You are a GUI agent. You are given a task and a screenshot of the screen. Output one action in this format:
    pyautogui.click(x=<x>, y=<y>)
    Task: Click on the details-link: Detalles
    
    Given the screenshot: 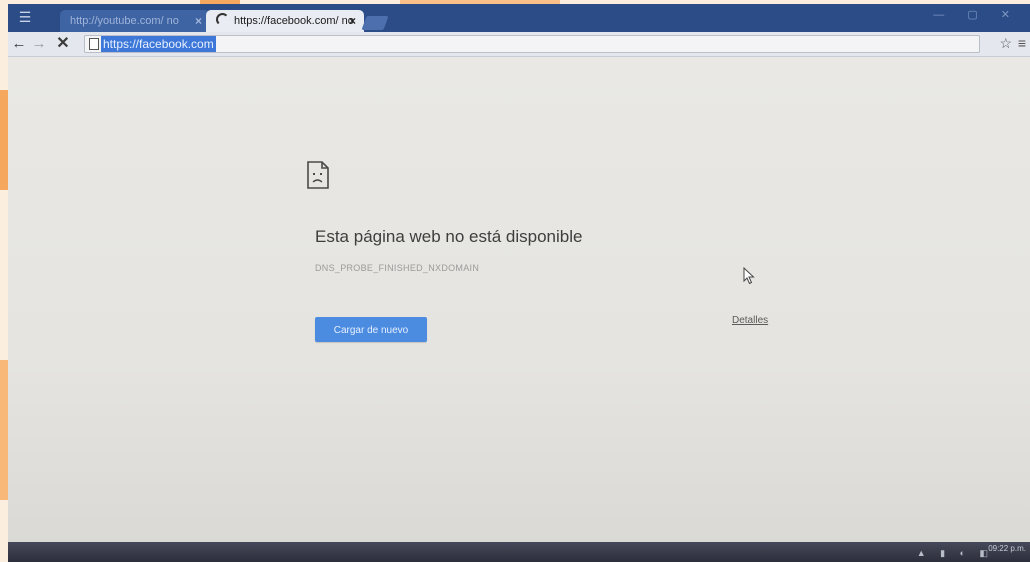 What is the action you would take?
    pyautogui.click(x=750, y=320)
    